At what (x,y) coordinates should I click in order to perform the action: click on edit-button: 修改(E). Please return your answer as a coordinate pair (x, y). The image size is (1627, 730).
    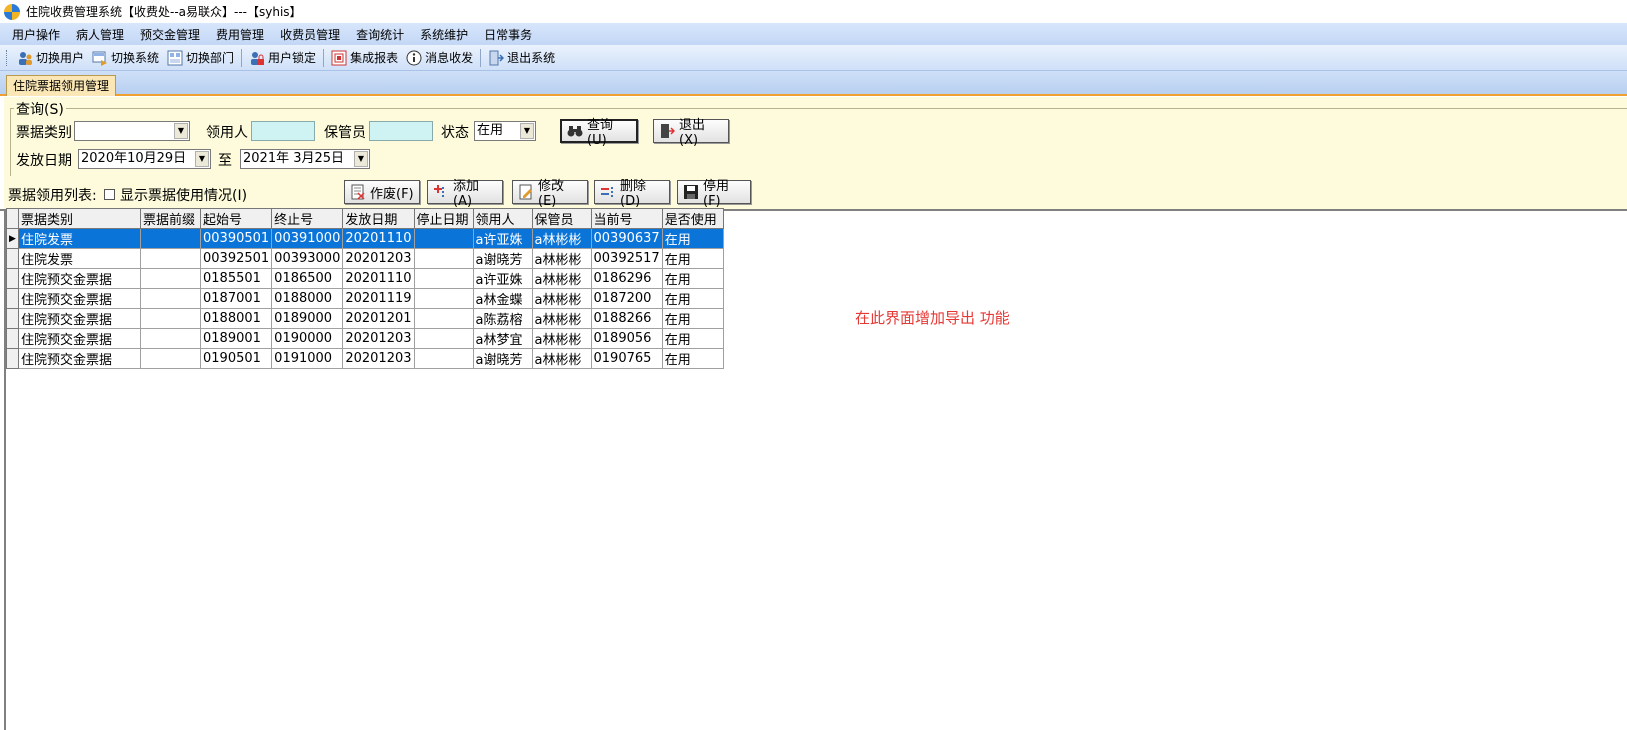
    Looking at the image, I should click on (550, 194).